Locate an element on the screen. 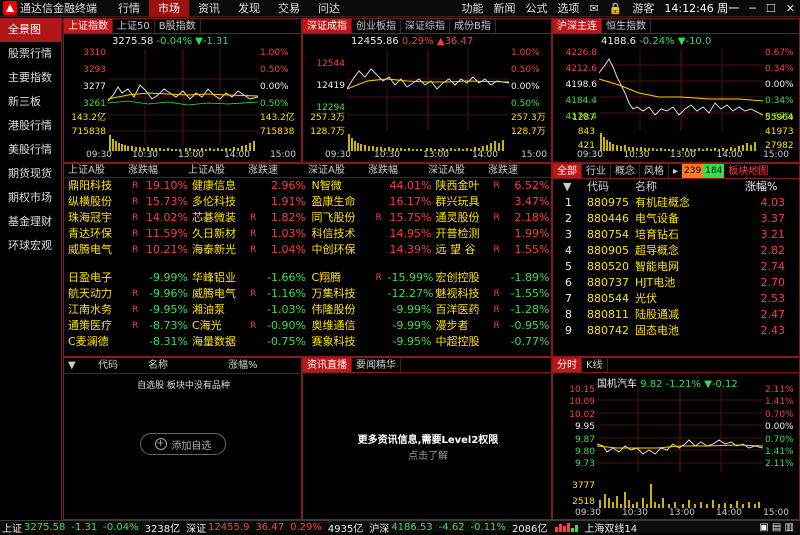  tab-intraday: 分时 is located at coordinates (567, 365).